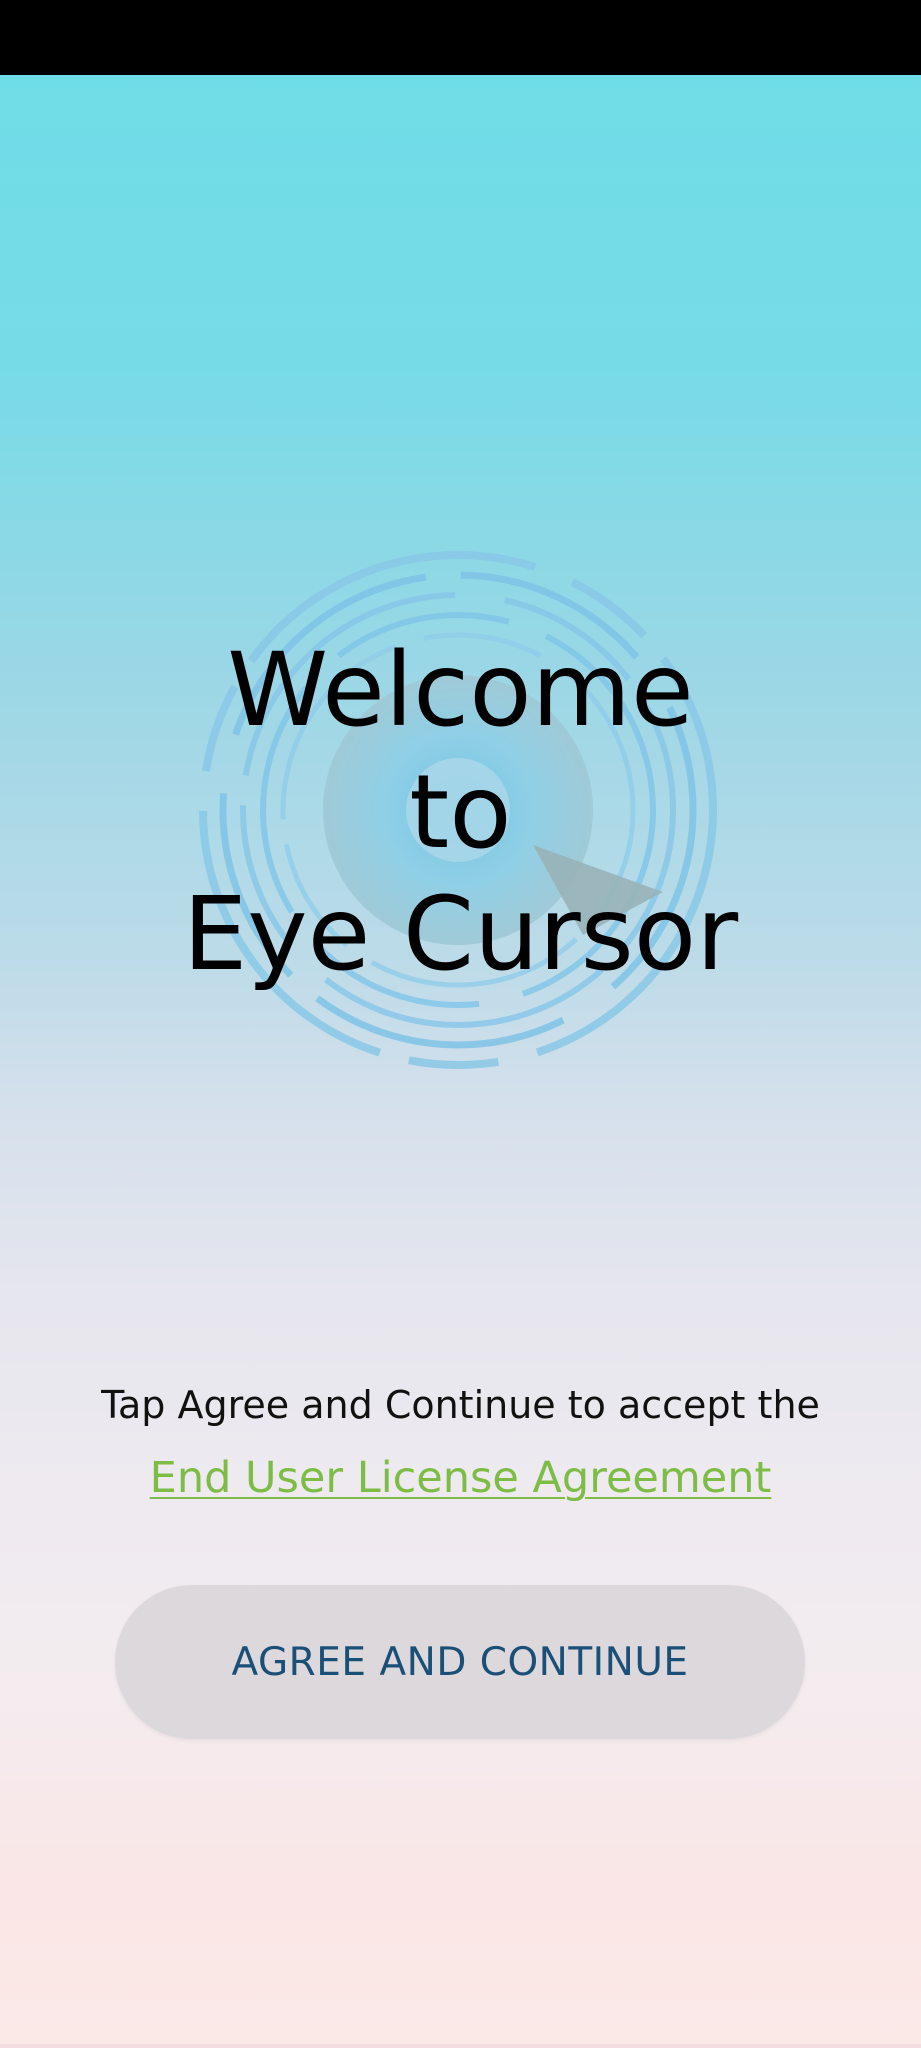  I want to click on agree-and-continue-button: AGREE AND CONTINUE, so click(460, 1662).